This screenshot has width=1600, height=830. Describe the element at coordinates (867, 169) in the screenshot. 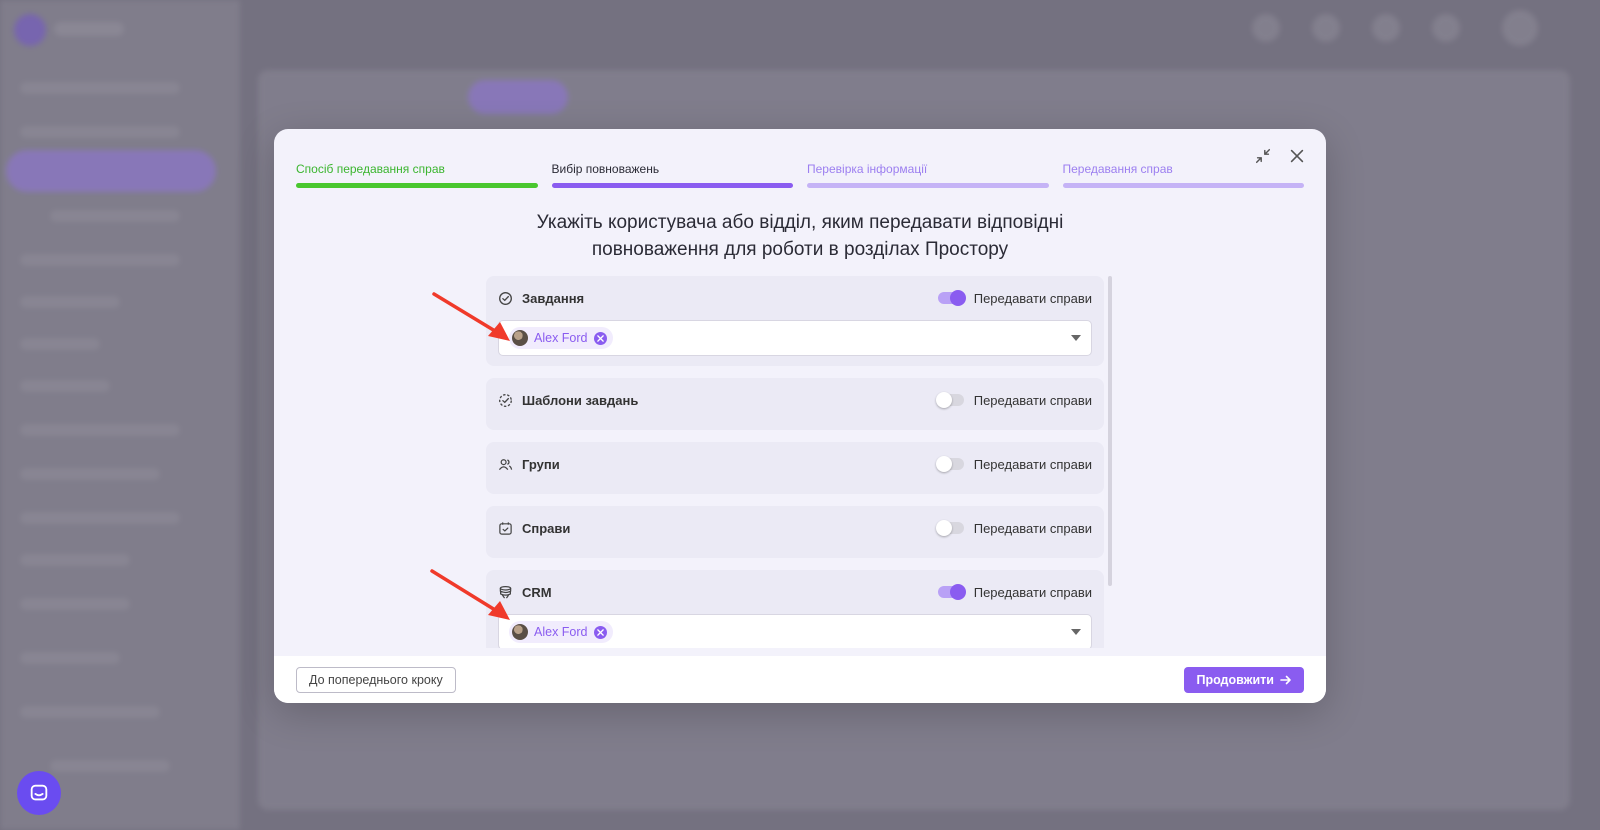

I see `step-label: Перевірка інформації` at that location.